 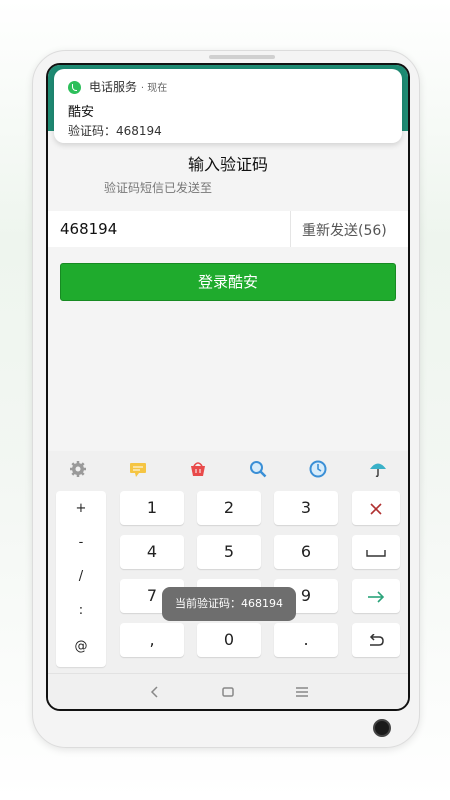 I want to click on symbol-key: :, so click(x=81, y=610).